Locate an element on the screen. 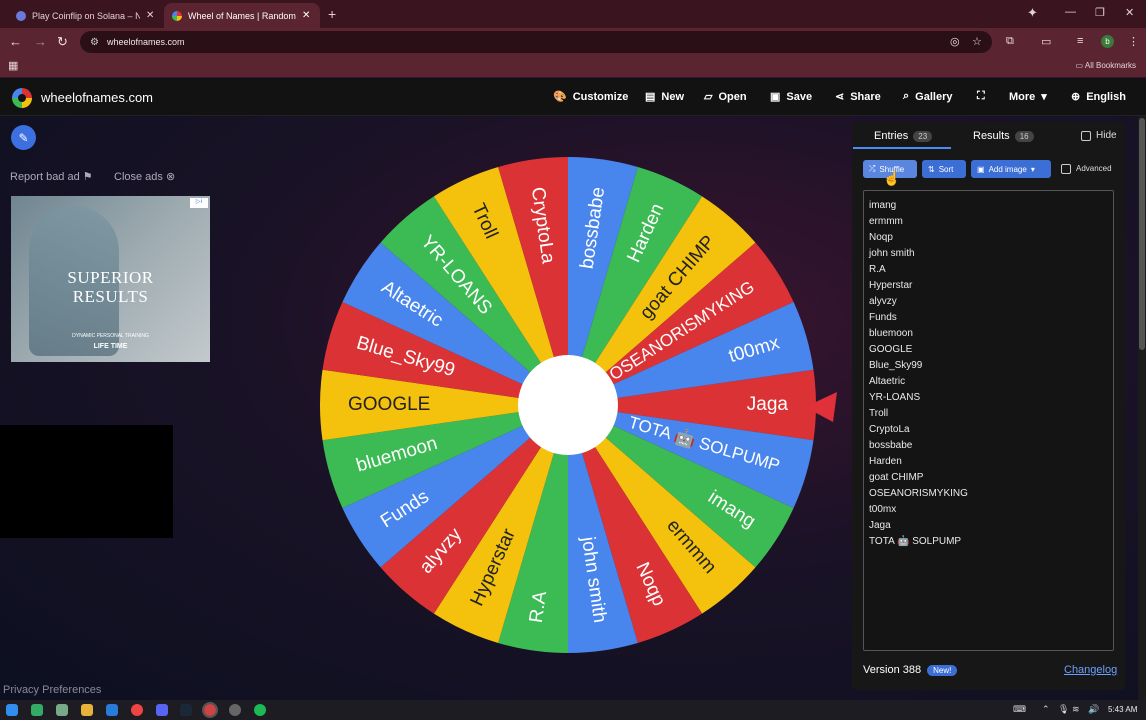  open-button: ▱ Open is located at coordinates (725, 97).